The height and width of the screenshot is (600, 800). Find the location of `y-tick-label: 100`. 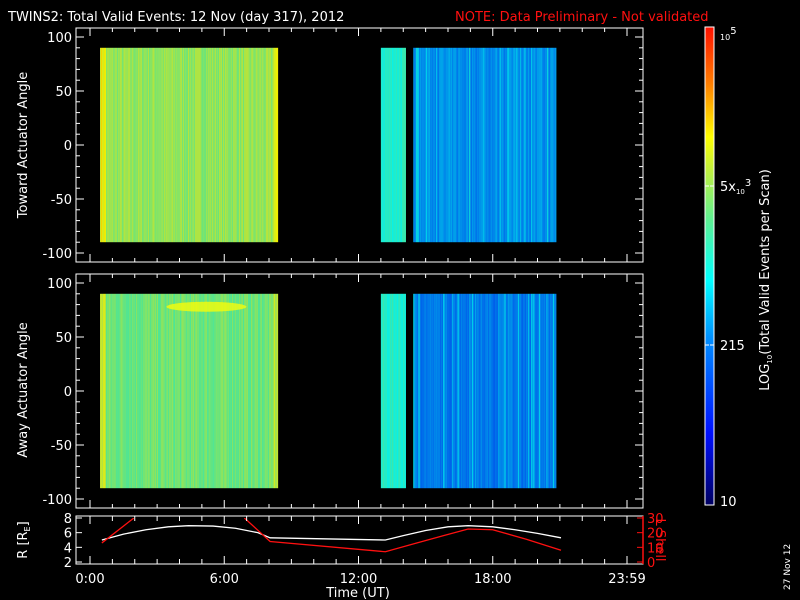

y-tick-label: 100 is located at coordinates (59, 284).